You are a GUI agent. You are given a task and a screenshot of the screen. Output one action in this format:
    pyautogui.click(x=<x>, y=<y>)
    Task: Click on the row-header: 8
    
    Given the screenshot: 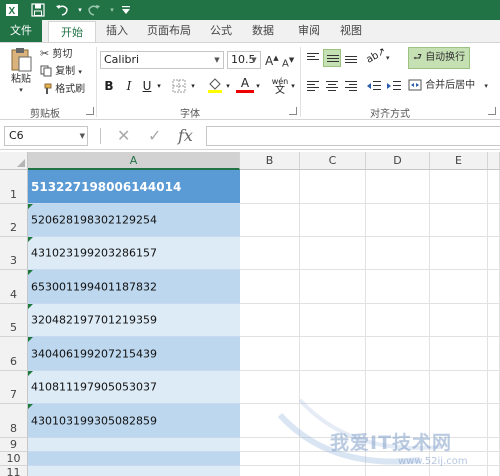 What is the action you would take?
    pyautogui.click(x=14, y=421)
    